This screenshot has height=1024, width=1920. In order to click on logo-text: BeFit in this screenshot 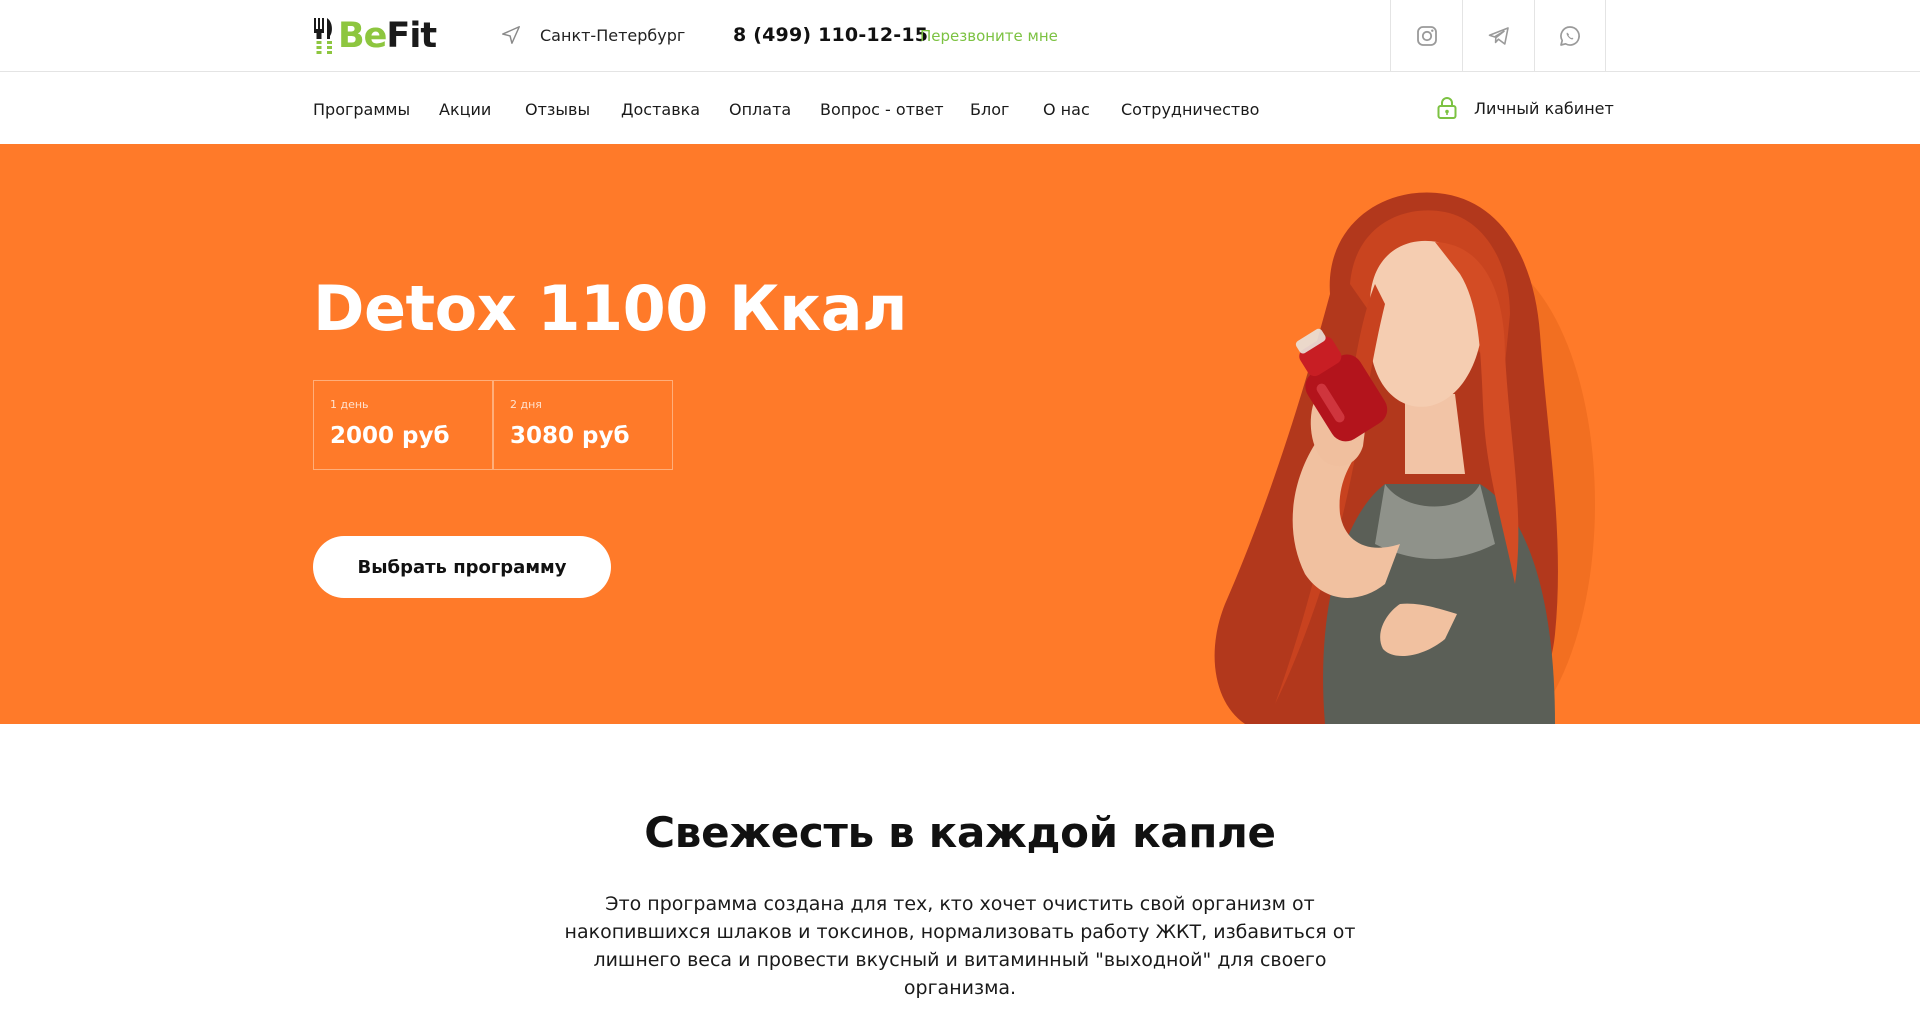, I will do `click(387, 35)`.